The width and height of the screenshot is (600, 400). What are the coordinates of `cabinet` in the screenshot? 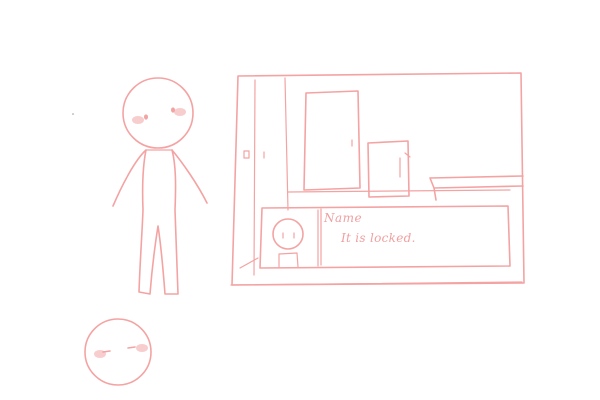 It's located at (388, 169).